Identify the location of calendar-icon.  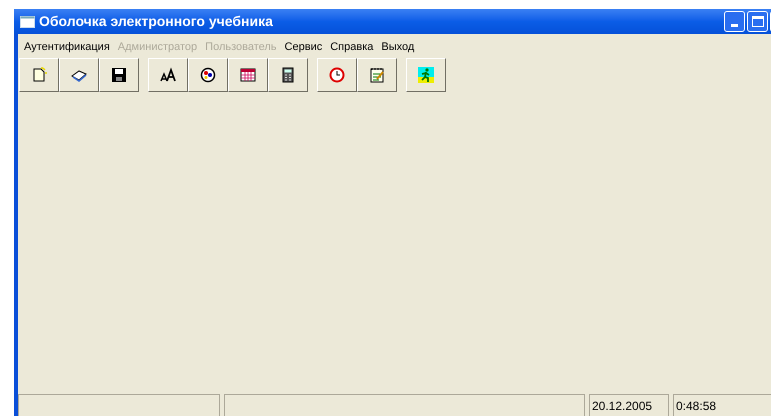
(248, 75).